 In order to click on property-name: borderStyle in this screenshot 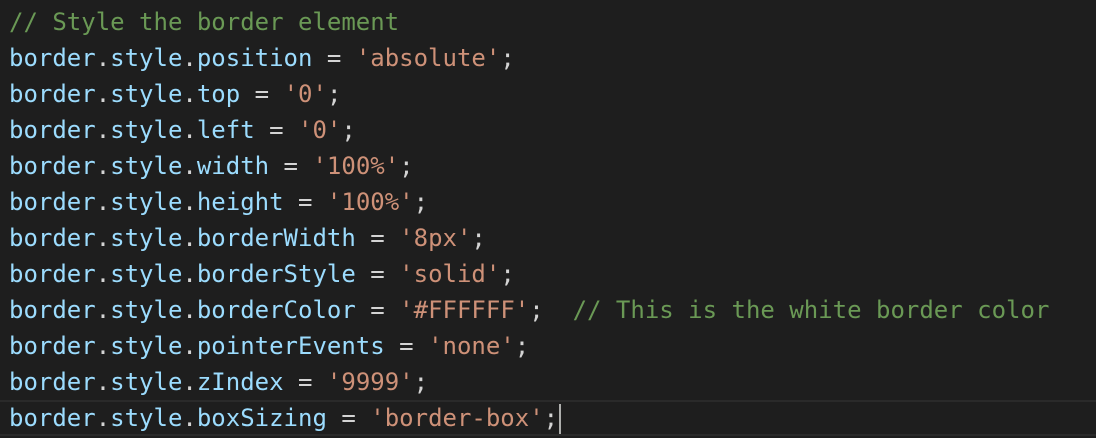, I will do `click(276, 274)`.